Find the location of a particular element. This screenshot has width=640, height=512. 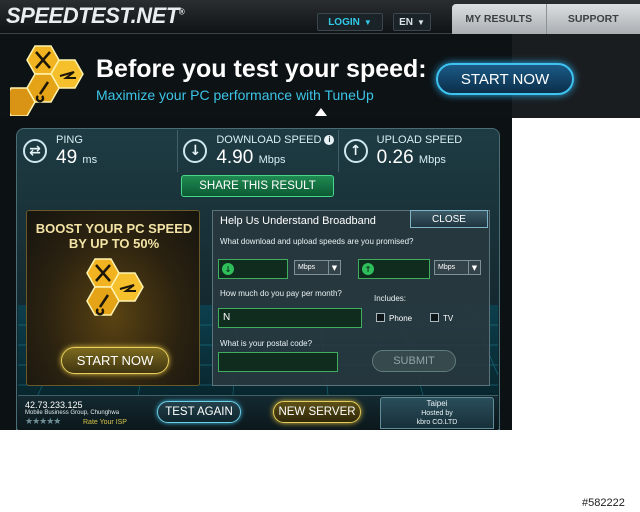

test-again-button: TEST AGAIN is located at coordinates (199, 412).